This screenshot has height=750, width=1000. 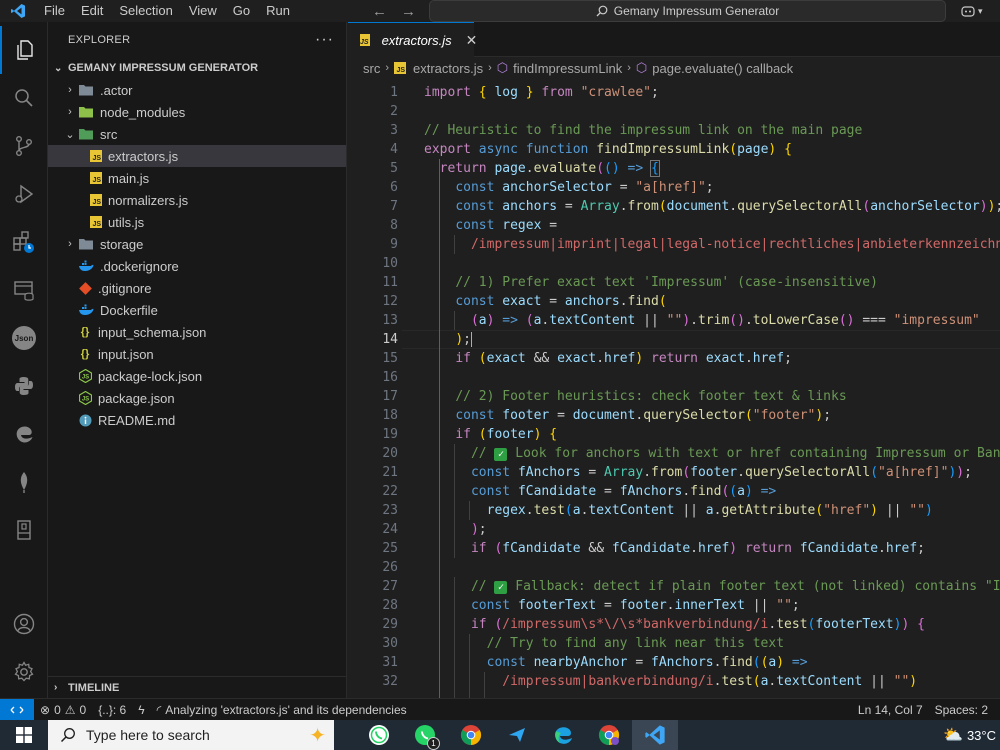 What do you see at coordinates (86, 90) in the screenshot?
I see `folder-icon` at bounding box center [86, 90].